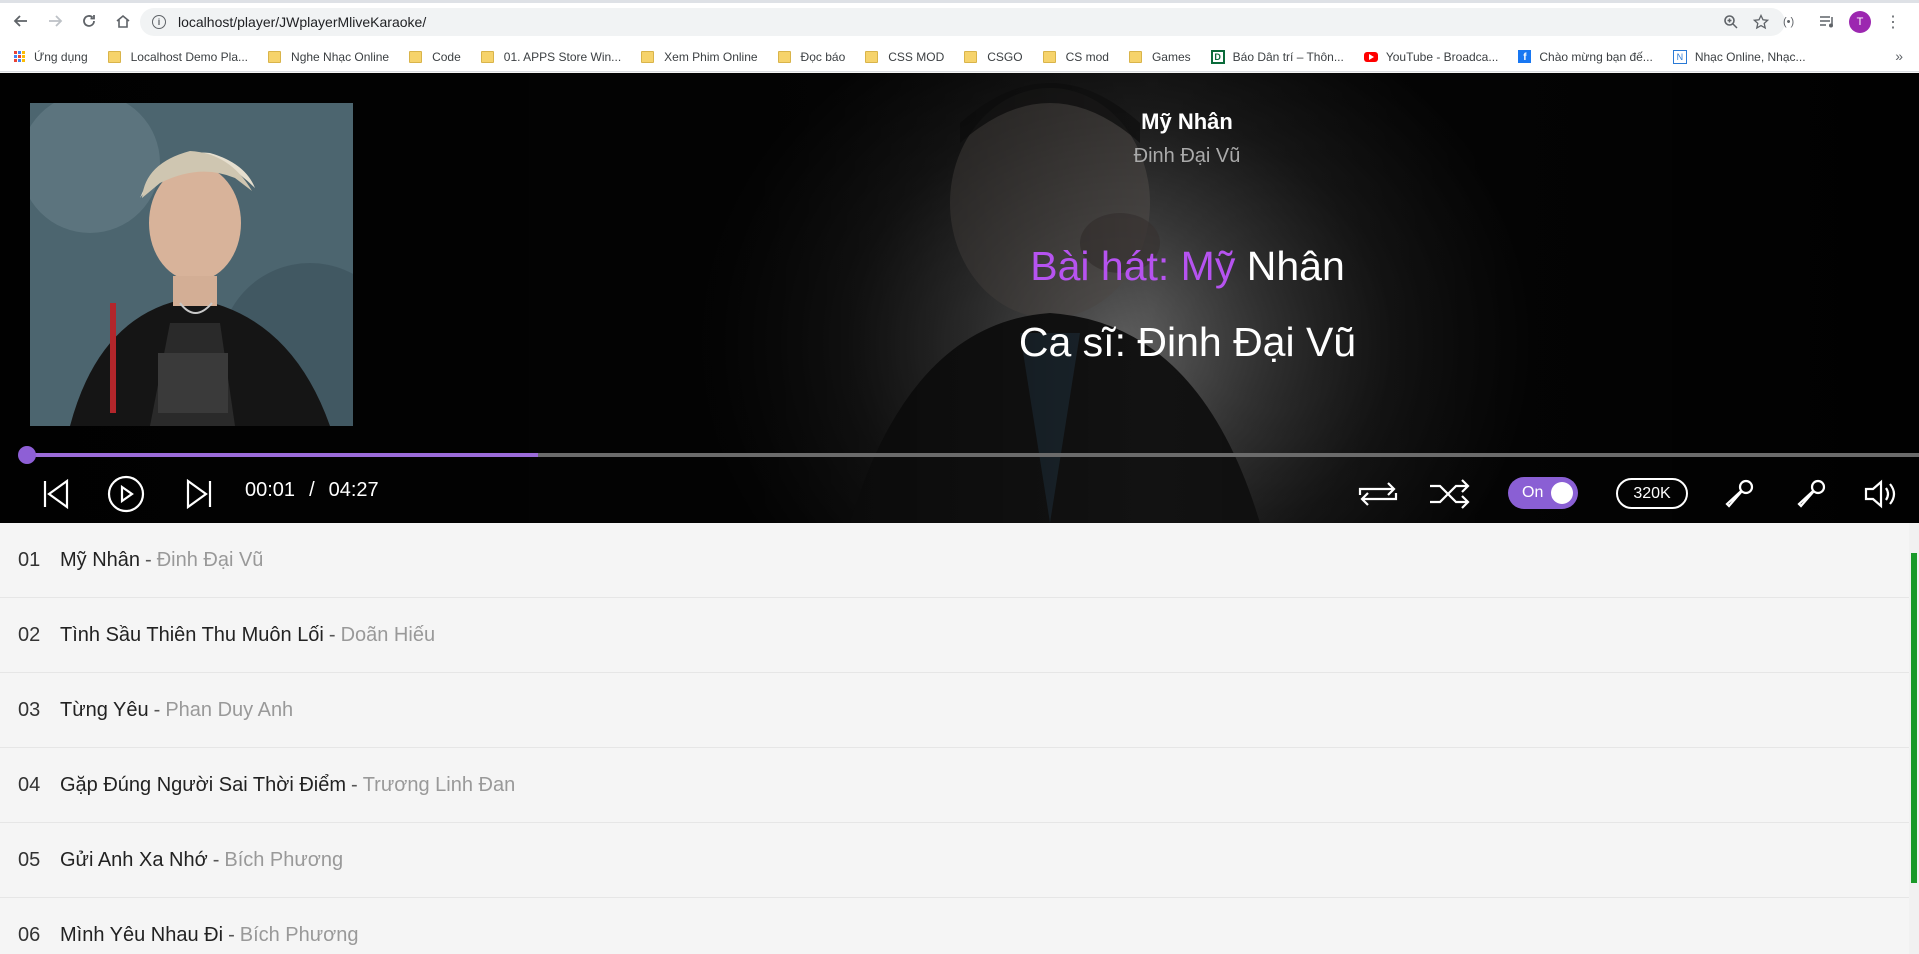 The width and height of the screenshot is (1919, 954). I want to click on bookmark-item: CS mod, so click(1075, 57).